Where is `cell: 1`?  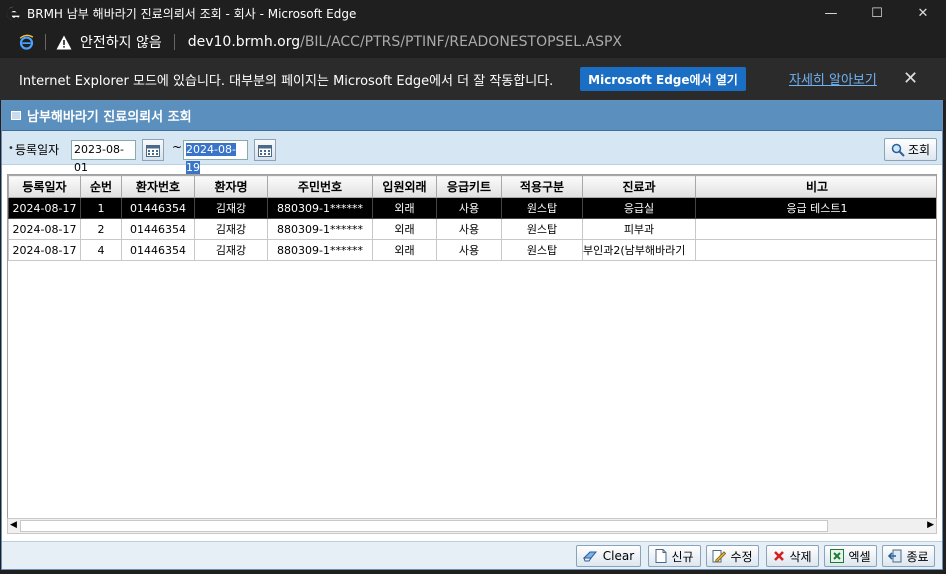
cell: 1 is located at coordinates (101, 208).